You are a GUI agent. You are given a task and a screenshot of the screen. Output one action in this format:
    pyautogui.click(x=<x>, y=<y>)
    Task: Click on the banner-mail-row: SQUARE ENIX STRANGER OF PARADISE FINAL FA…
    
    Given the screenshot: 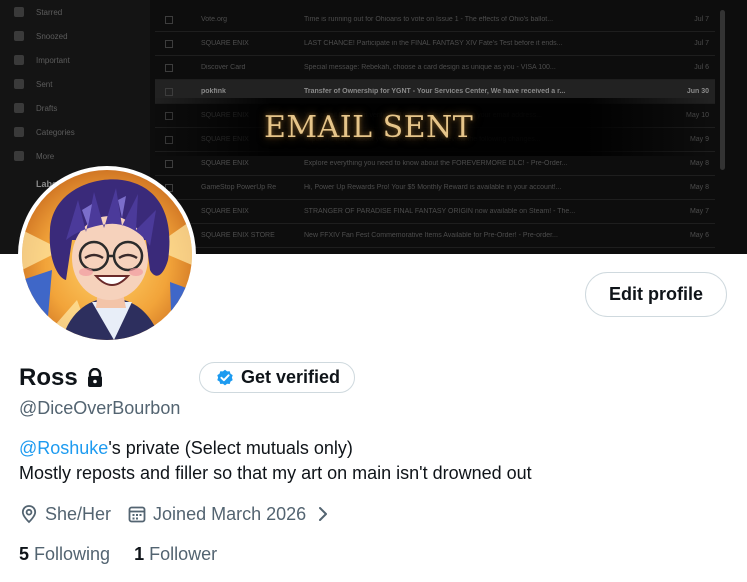 What is the action you would take?
    pyautogui.click(x=435, y=212)
    